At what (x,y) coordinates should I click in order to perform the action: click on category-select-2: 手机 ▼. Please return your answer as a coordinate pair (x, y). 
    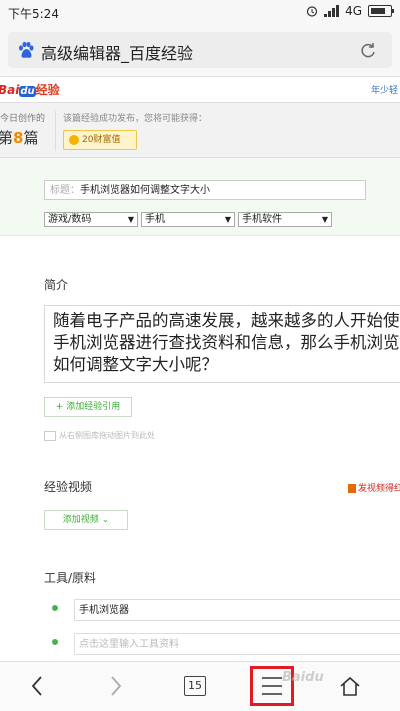
    Looking at the image, I should click on (188, 219).